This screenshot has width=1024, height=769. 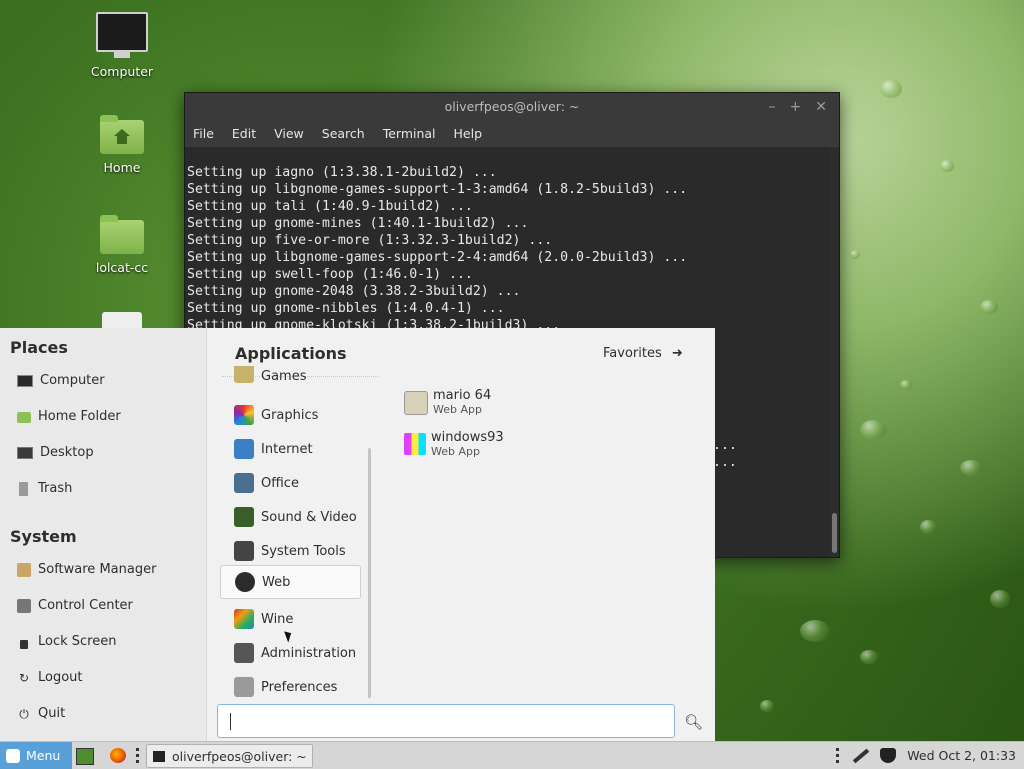 I want to click on category-sound-video: Sound & Video, so click(x=289, y=517).